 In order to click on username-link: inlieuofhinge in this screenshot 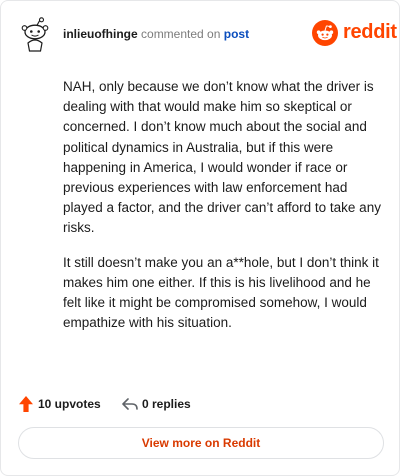, I will do `click(100, 34)`.